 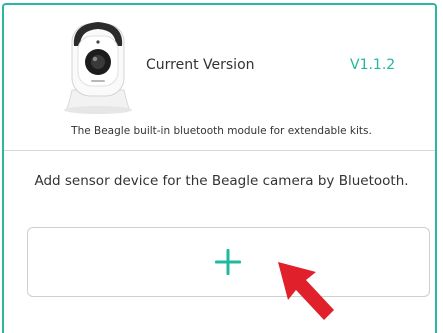 What do you see at coordinates (306, 291) in the screenshot?
I see `pointer-arrow-icon` at bounding box center [306, 291].